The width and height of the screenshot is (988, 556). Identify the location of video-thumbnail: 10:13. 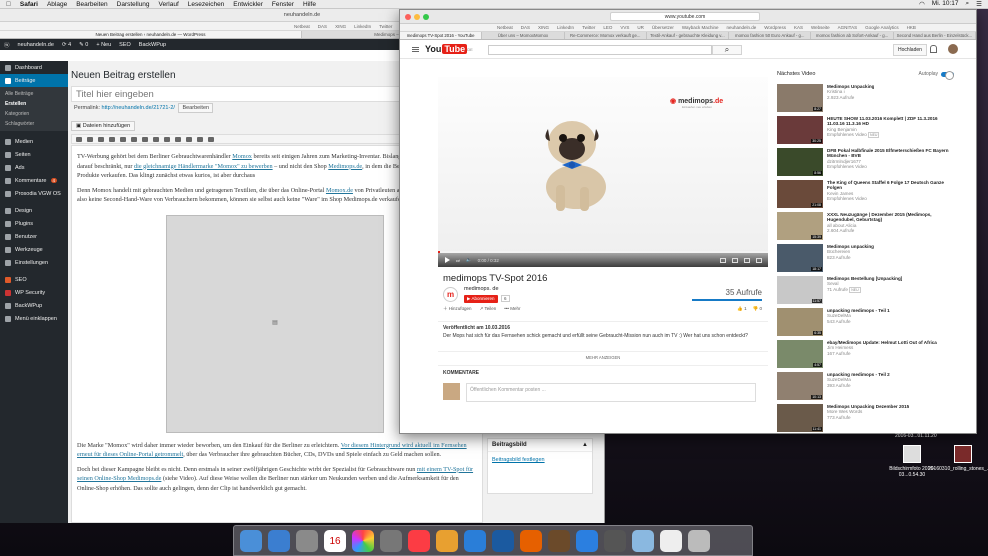
(800, 386).